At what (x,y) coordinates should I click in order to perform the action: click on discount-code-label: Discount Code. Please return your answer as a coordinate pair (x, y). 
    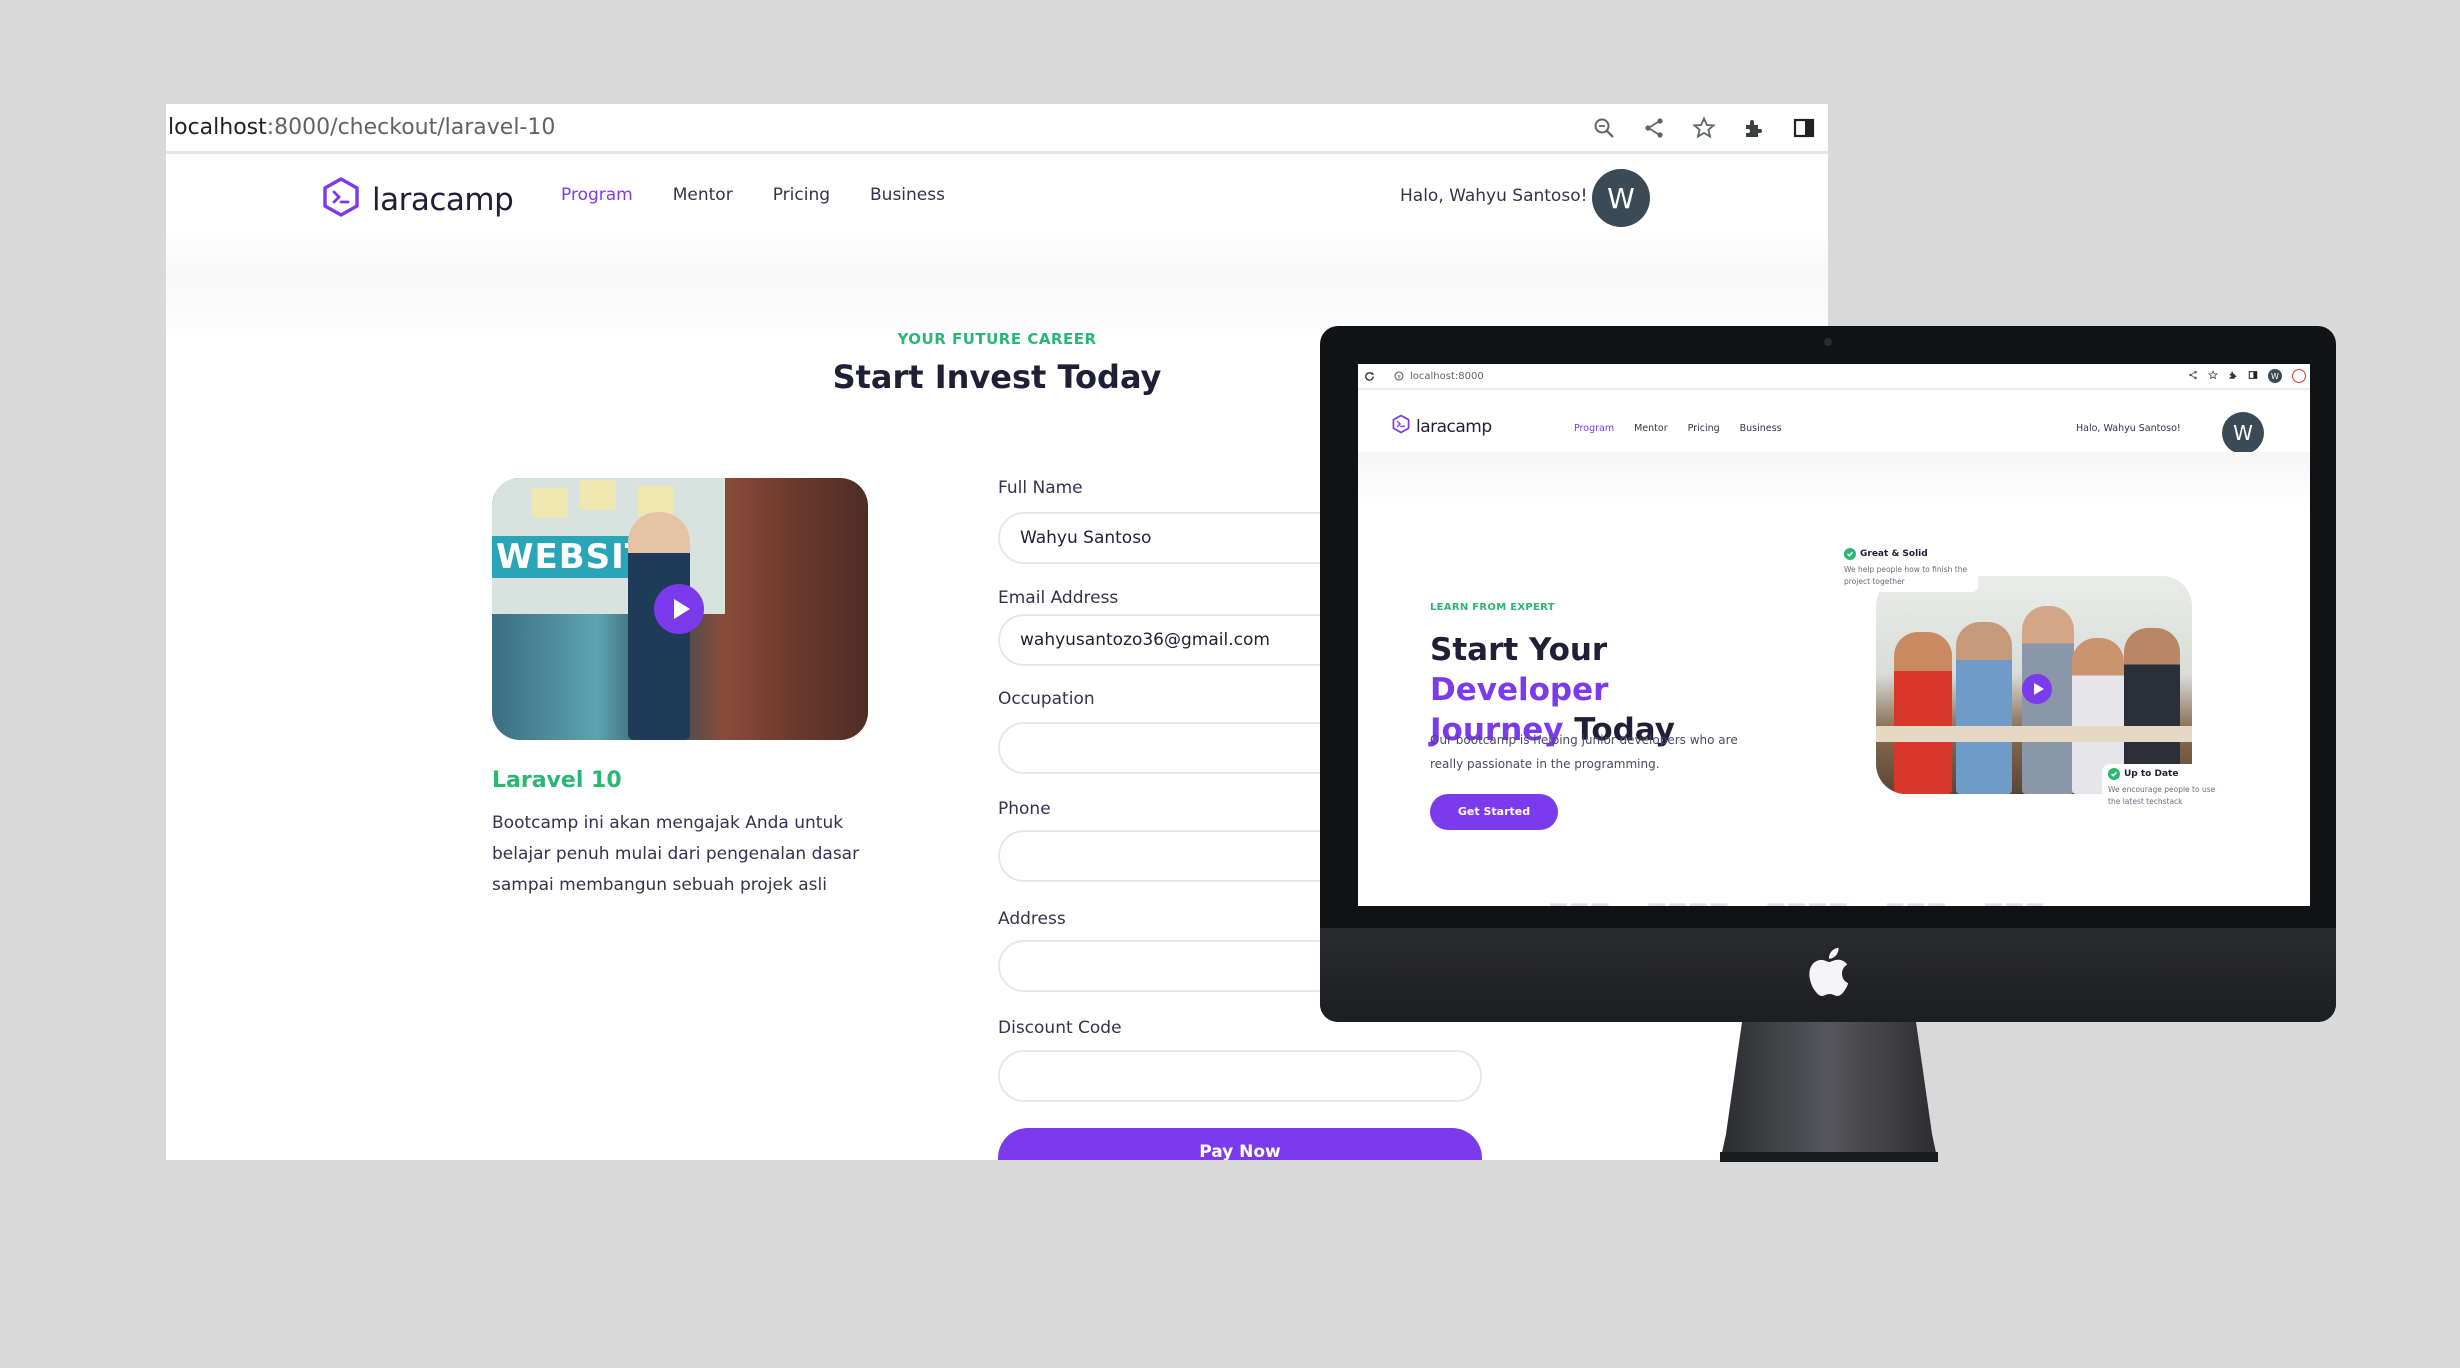
    Looking at the image, I should click on (1060, 1028).